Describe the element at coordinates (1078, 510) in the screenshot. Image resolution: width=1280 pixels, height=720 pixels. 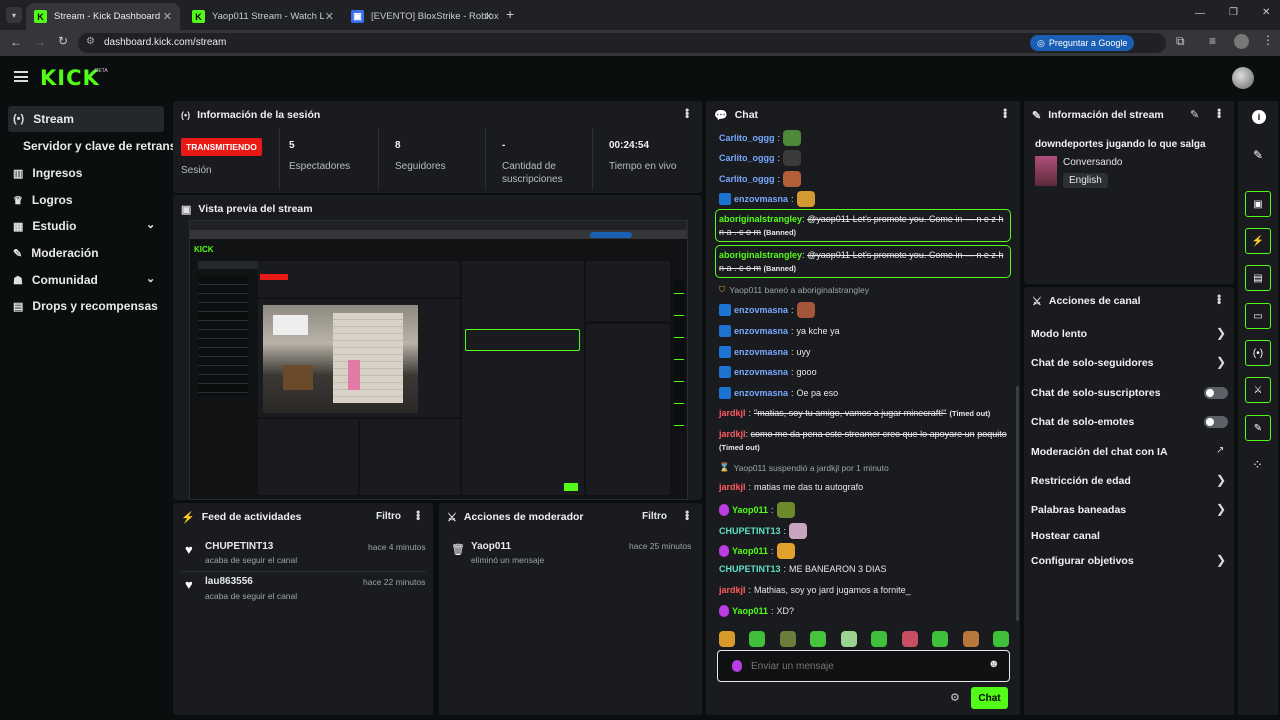
I see `setting-banned-words: Palabras baneadas` at that location.